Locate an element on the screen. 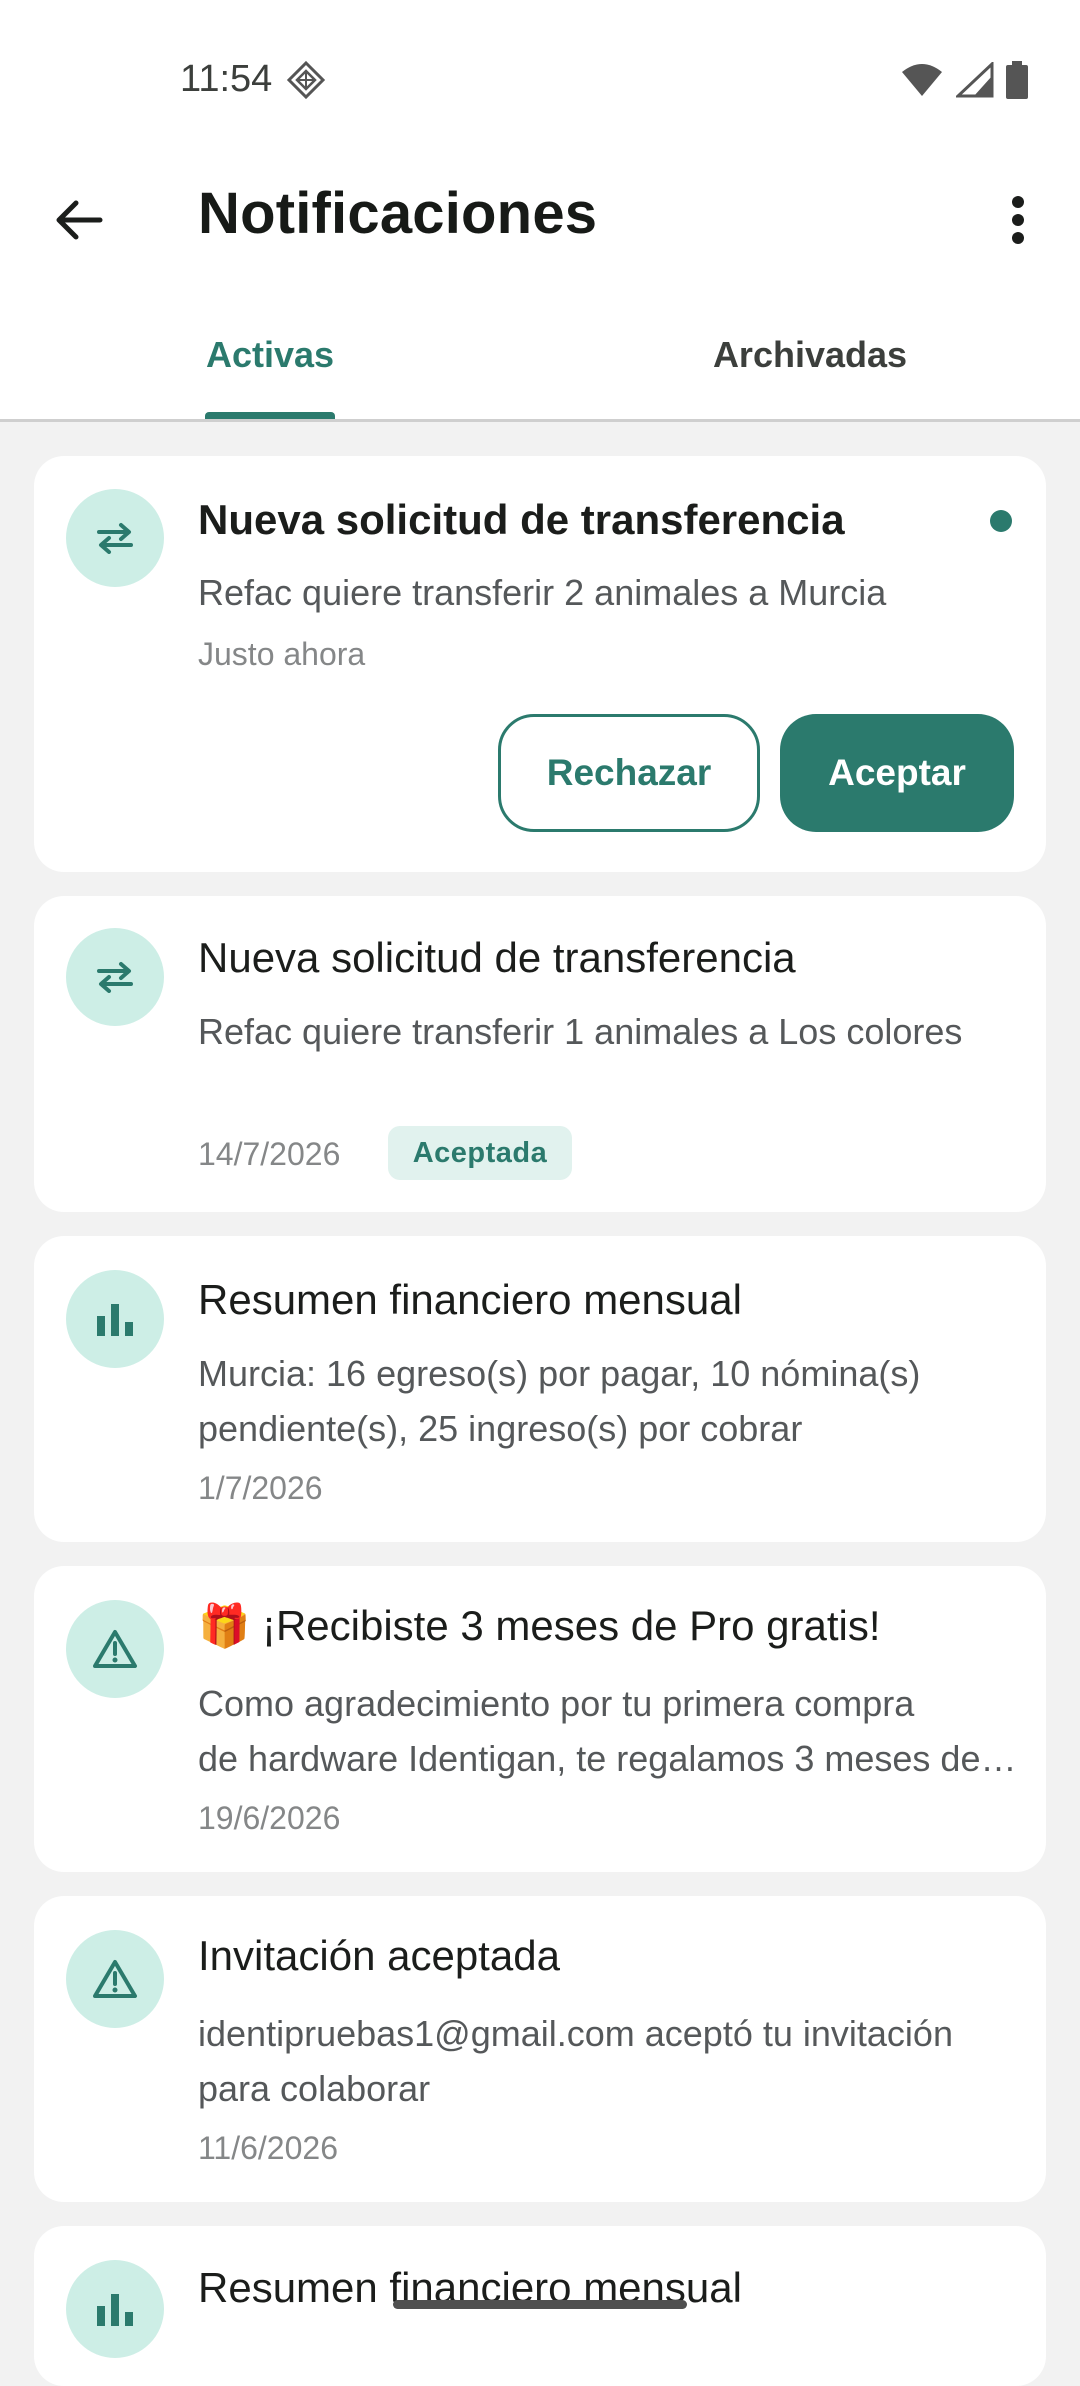 This screenshot has height=2386, width=1080. notification-date: Justo ahora is located at coordinates (282, 654).